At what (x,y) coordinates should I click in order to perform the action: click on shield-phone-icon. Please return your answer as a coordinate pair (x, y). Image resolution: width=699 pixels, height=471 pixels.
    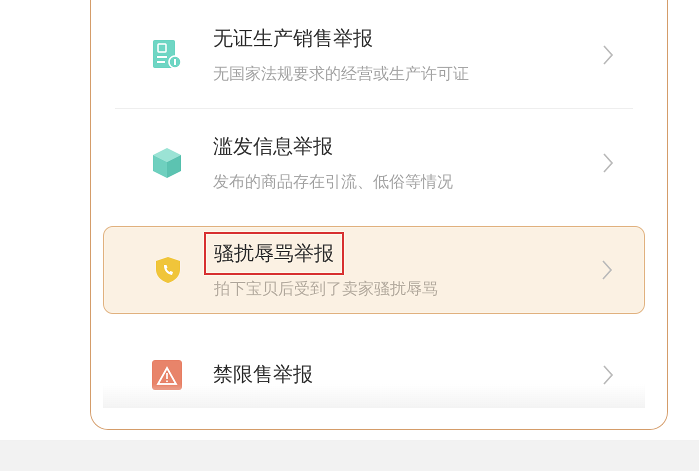
    Looking at the image, I should click on (168, 270).